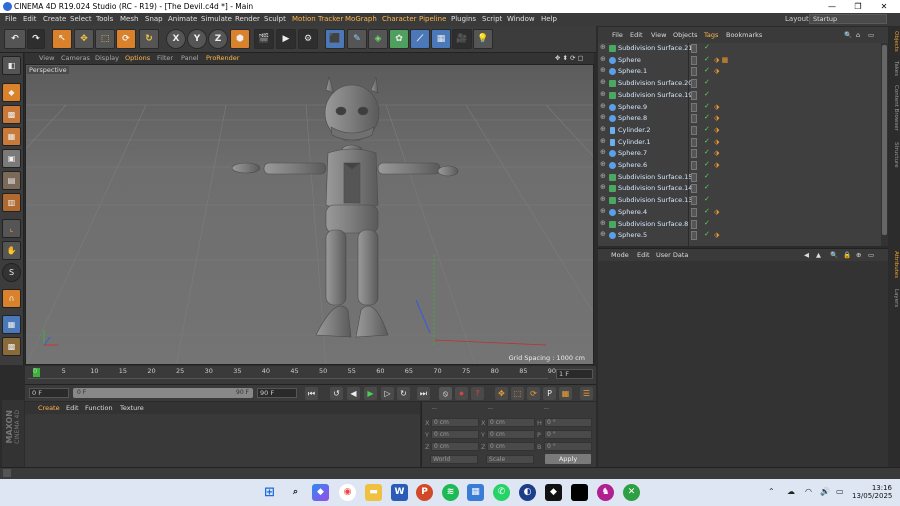 This screenshot has width=900, height=506. Describe the element at coordinates (15, 39) in the screenshot. I see `undo-icon: ↶` at that location.